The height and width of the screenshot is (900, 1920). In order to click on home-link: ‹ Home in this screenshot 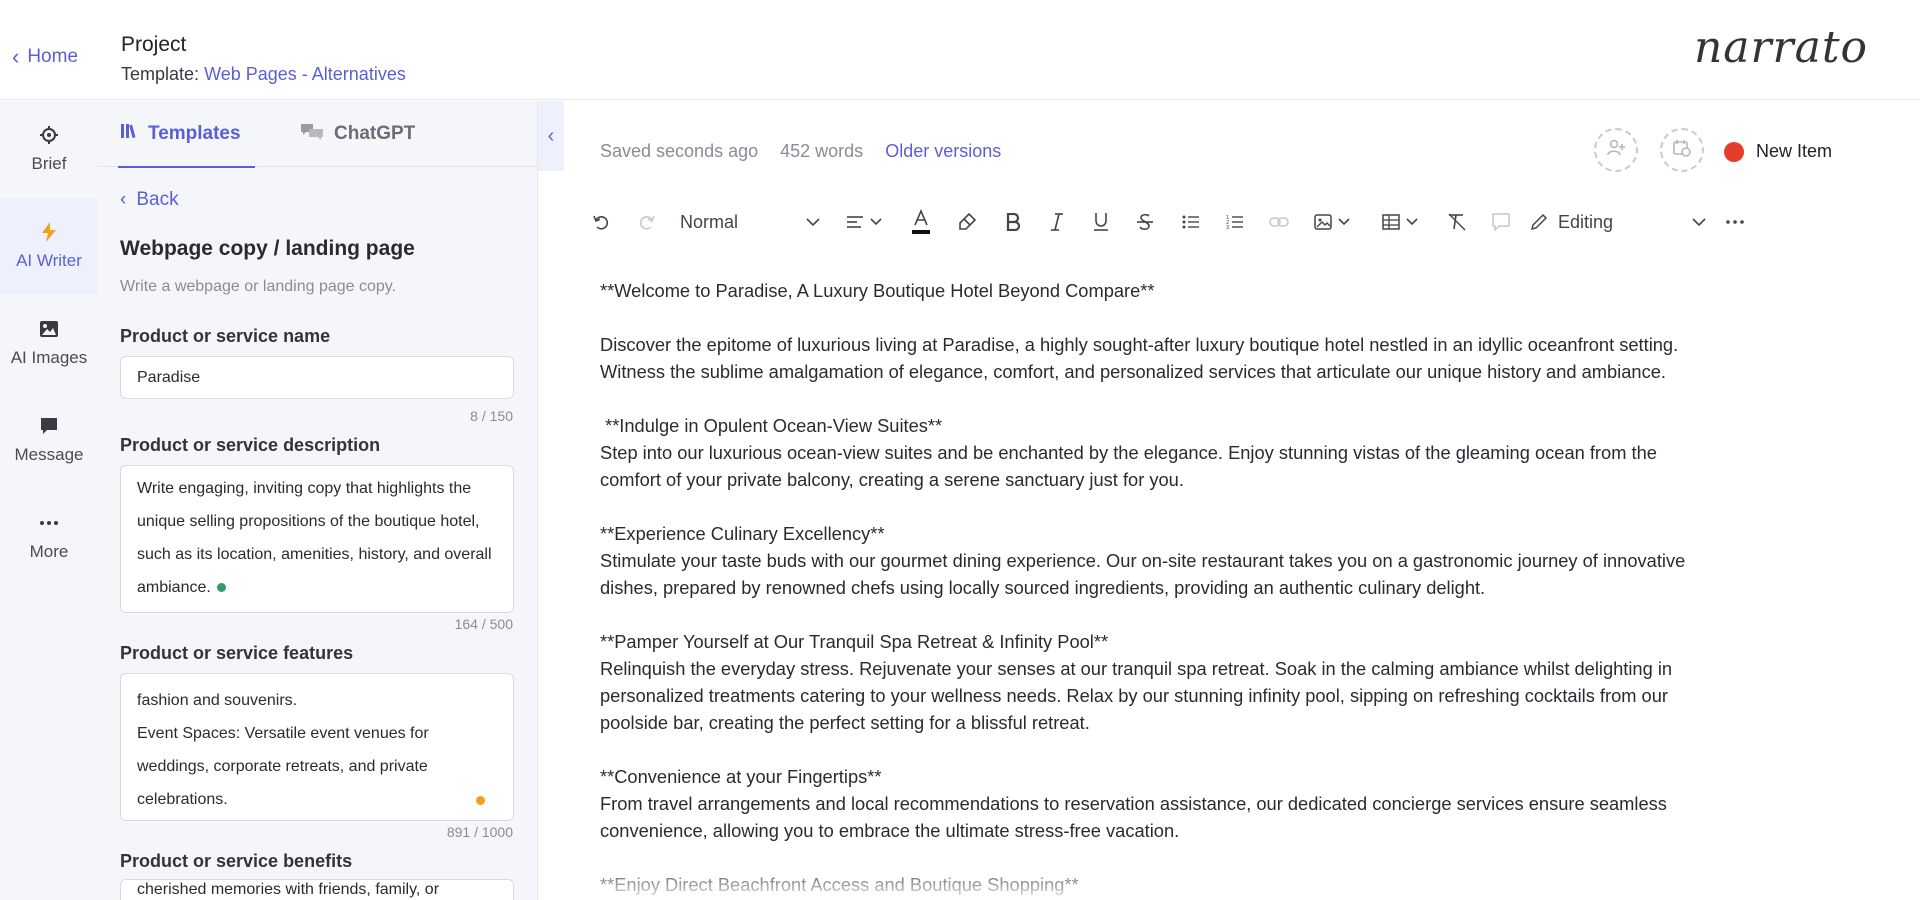, I will do `click(45, 57)`.